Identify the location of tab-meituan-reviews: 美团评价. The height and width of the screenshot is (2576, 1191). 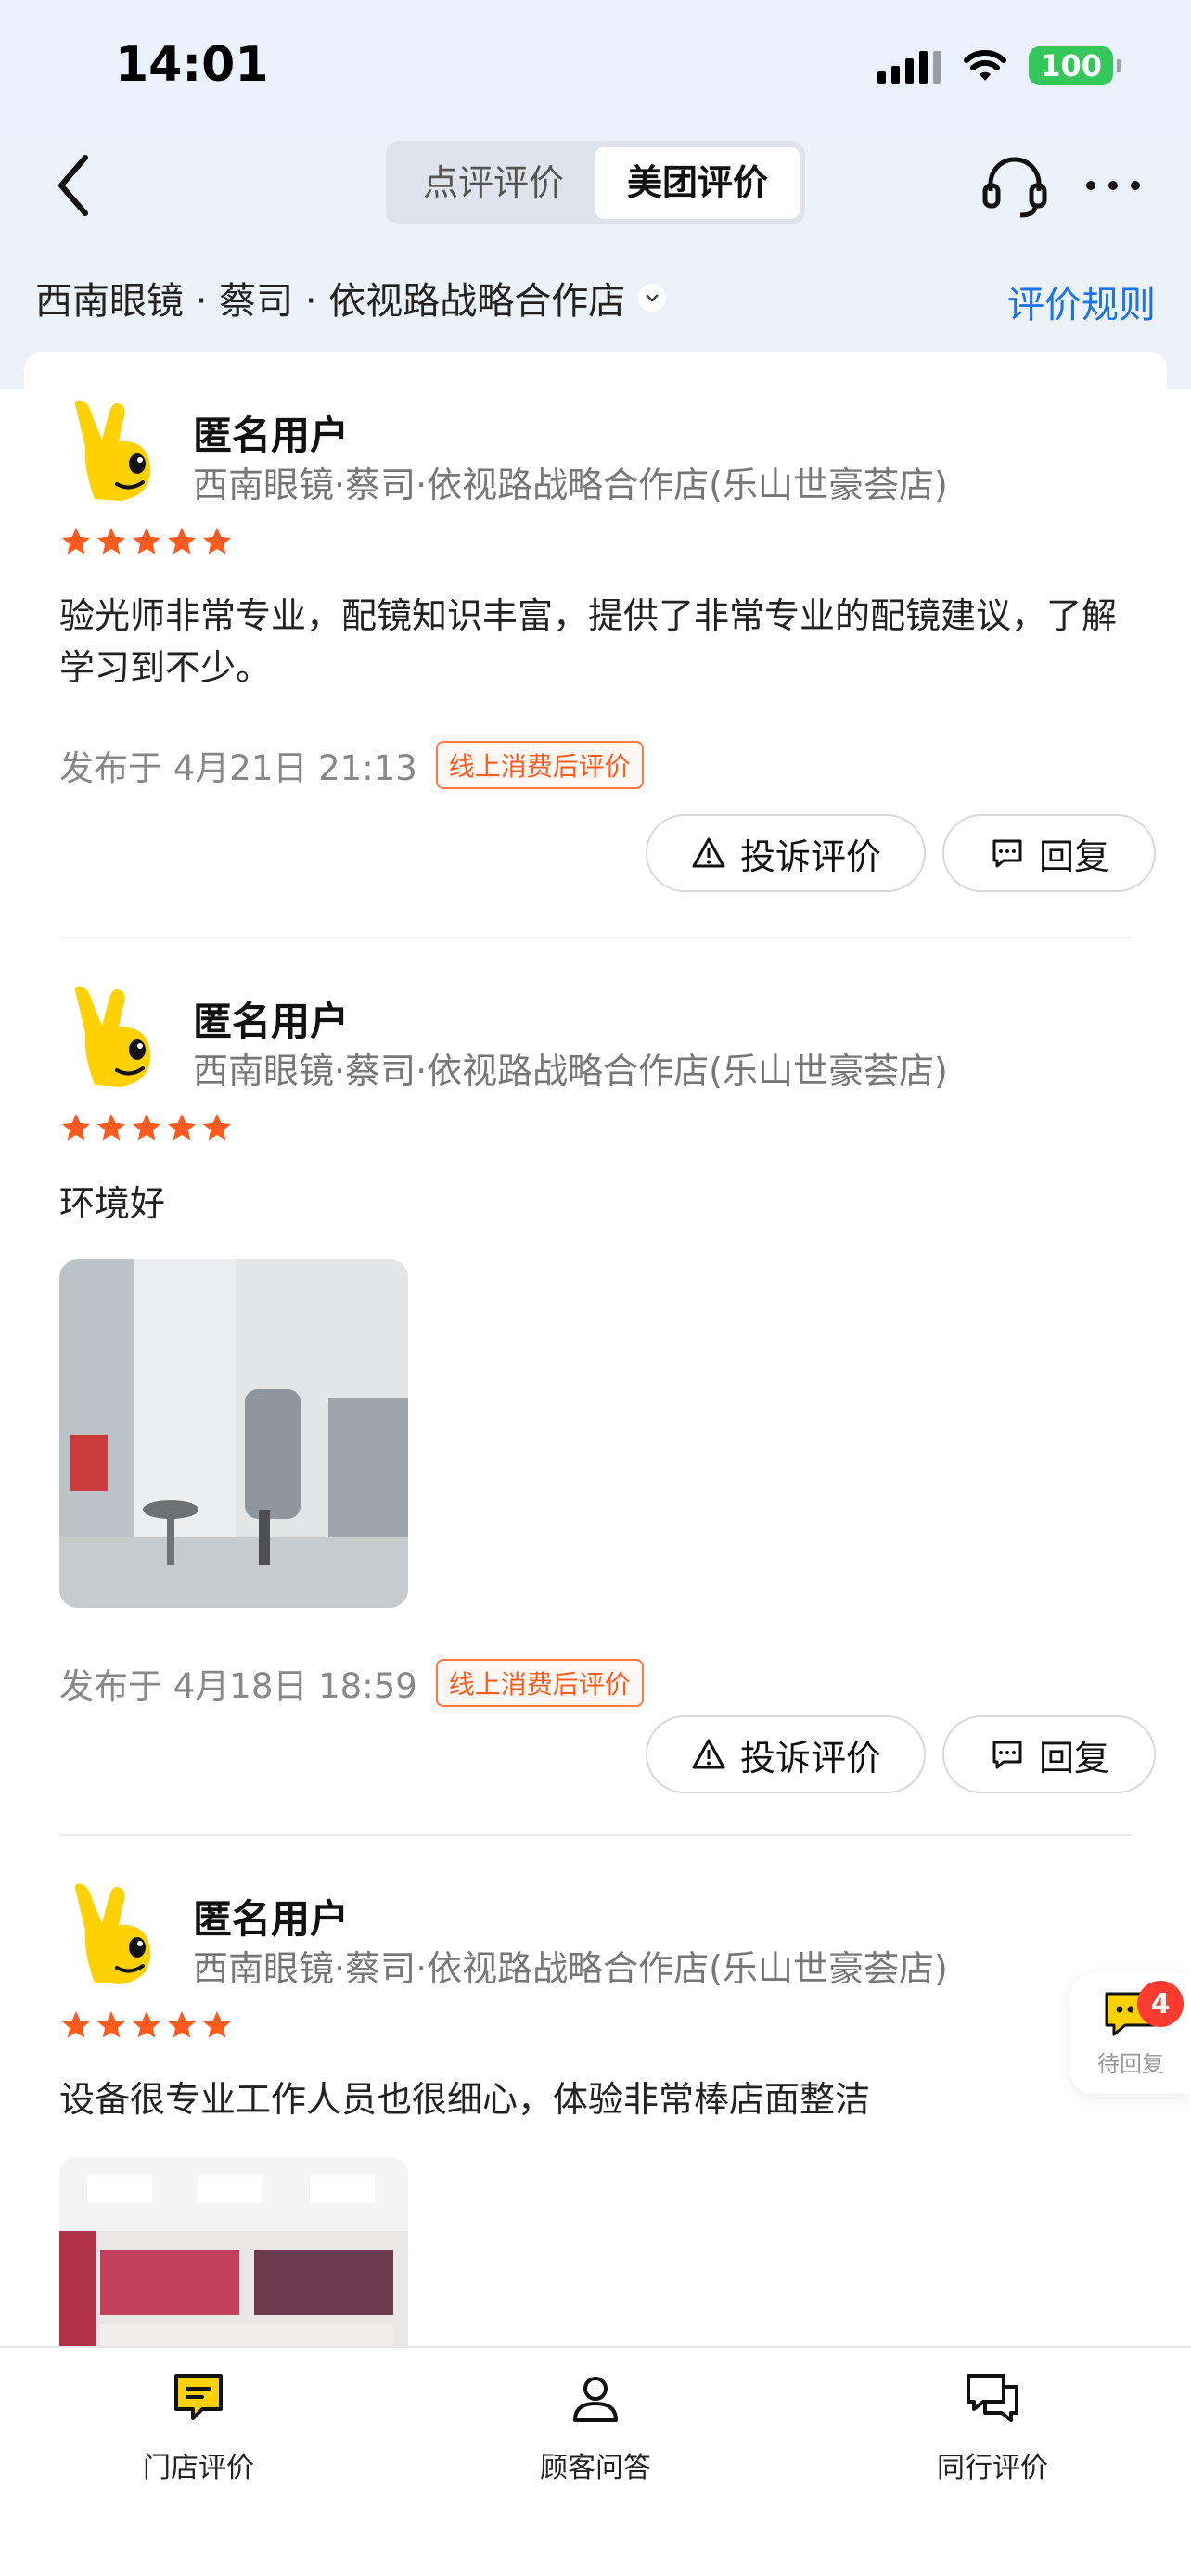
(698, 183).